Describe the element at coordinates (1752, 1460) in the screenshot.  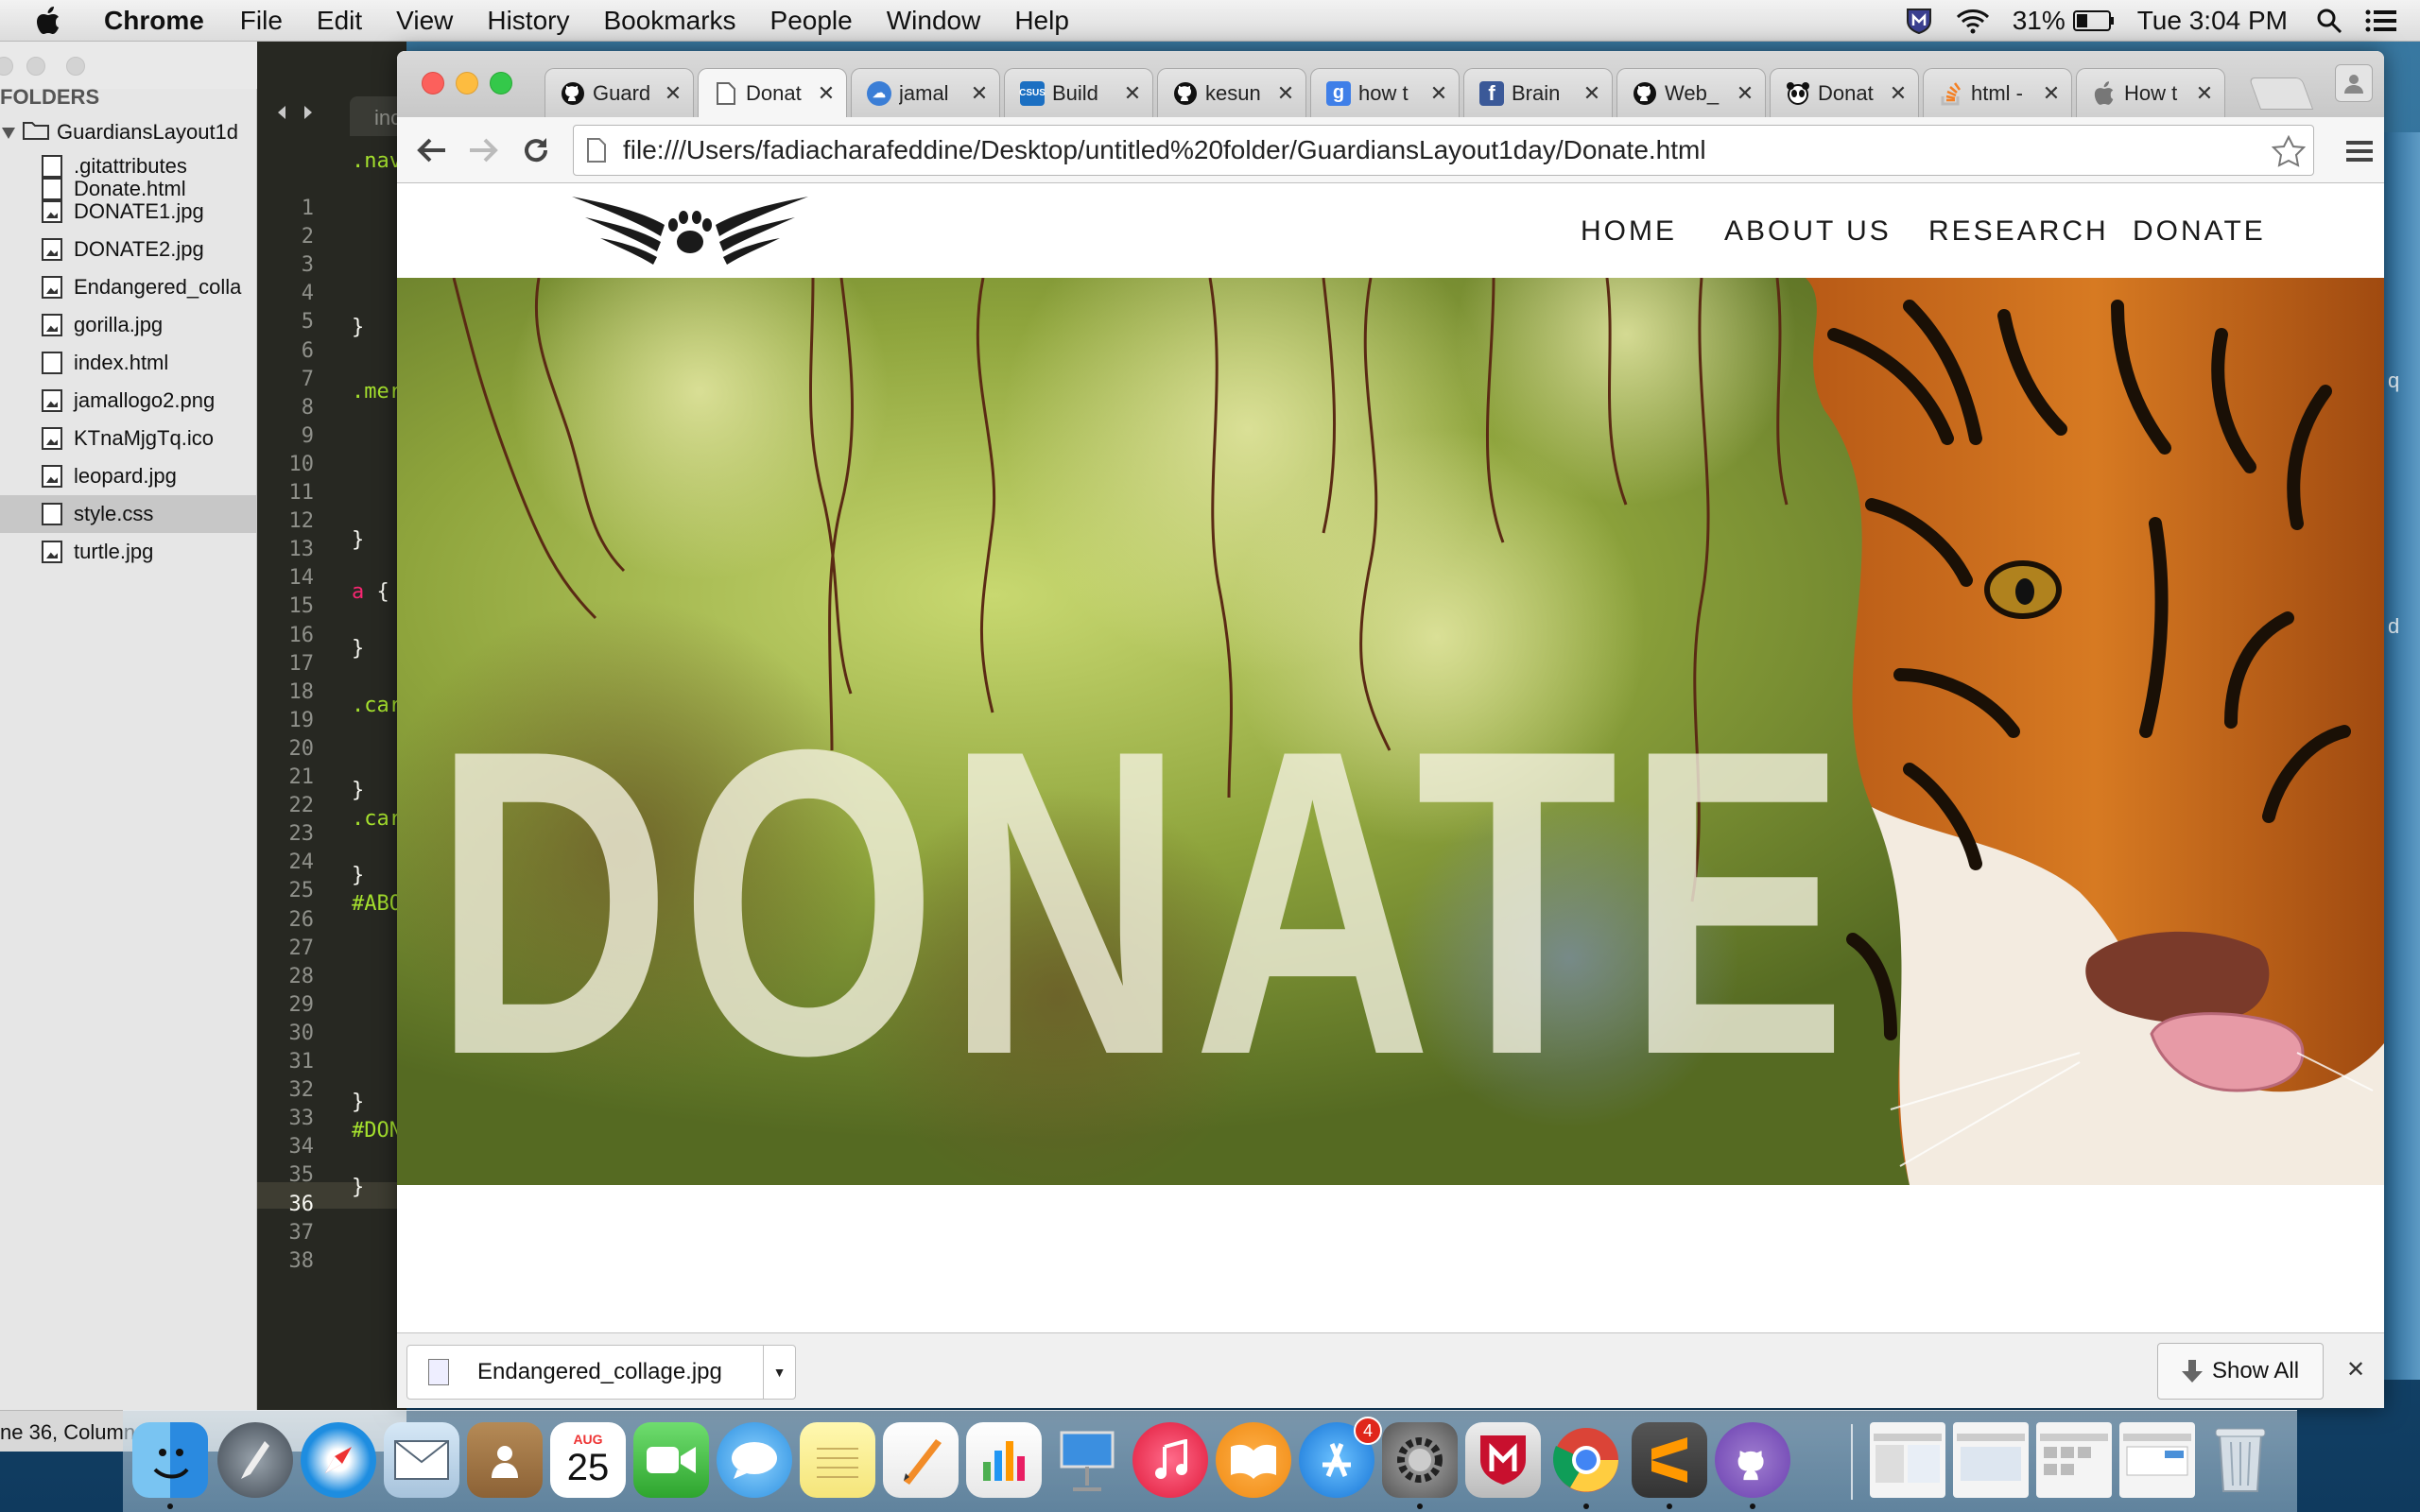
I see `github-icon` at that location.